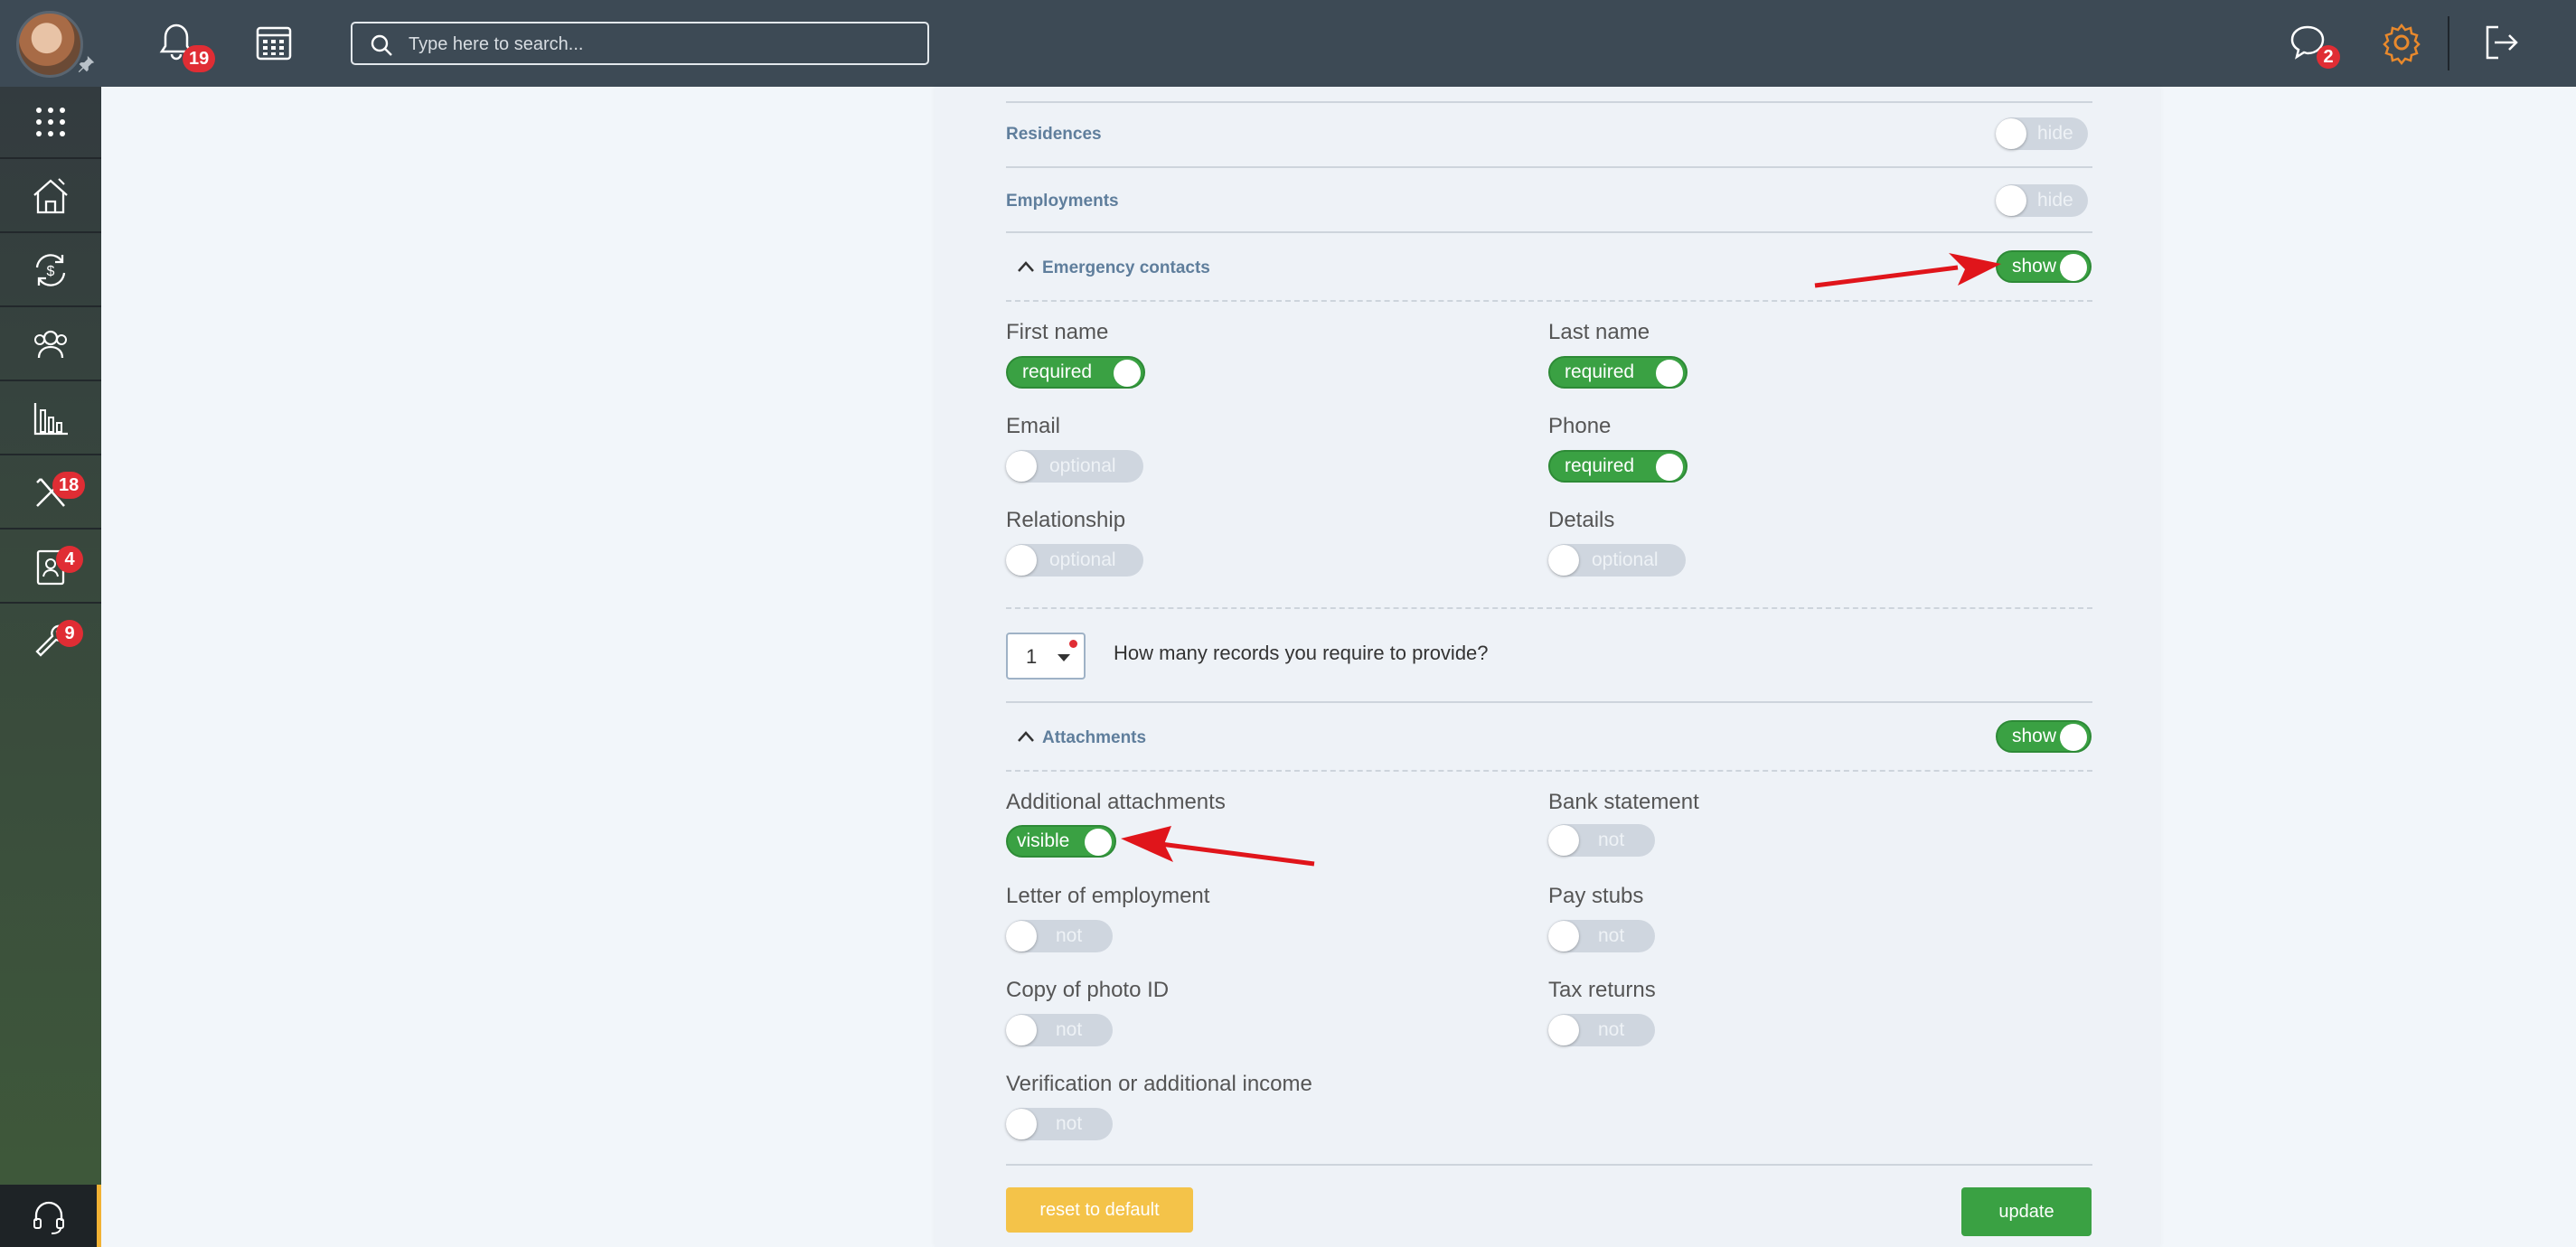 The width and height of the screenshot is (2576, 1247). What do you see at coordinates (662, 44) in the screenshot?
I see `search-input` at bounding box center [662, 44].